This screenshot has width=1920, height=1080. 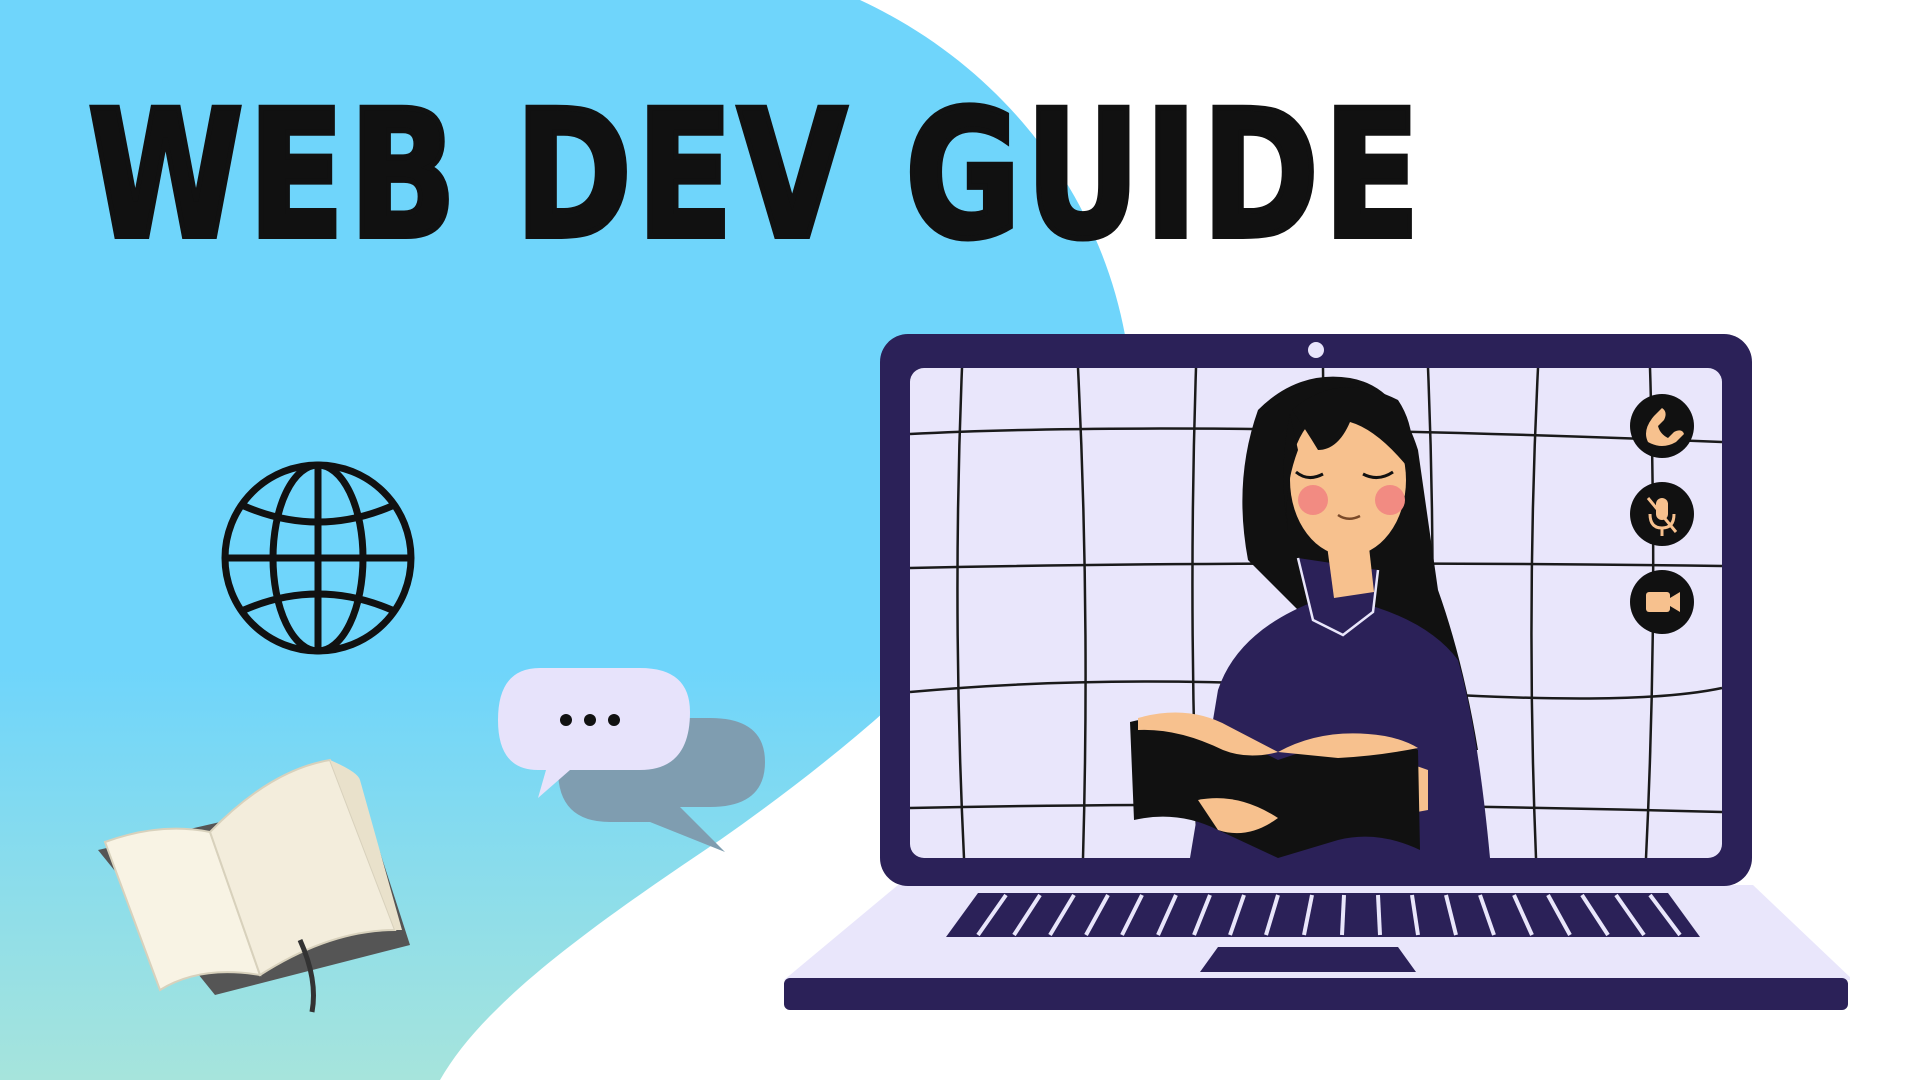 What do you see at coordinates (1323, 915) in the screenshot?
I see `laptop-keyboard` at bounding box center [1323, 915].